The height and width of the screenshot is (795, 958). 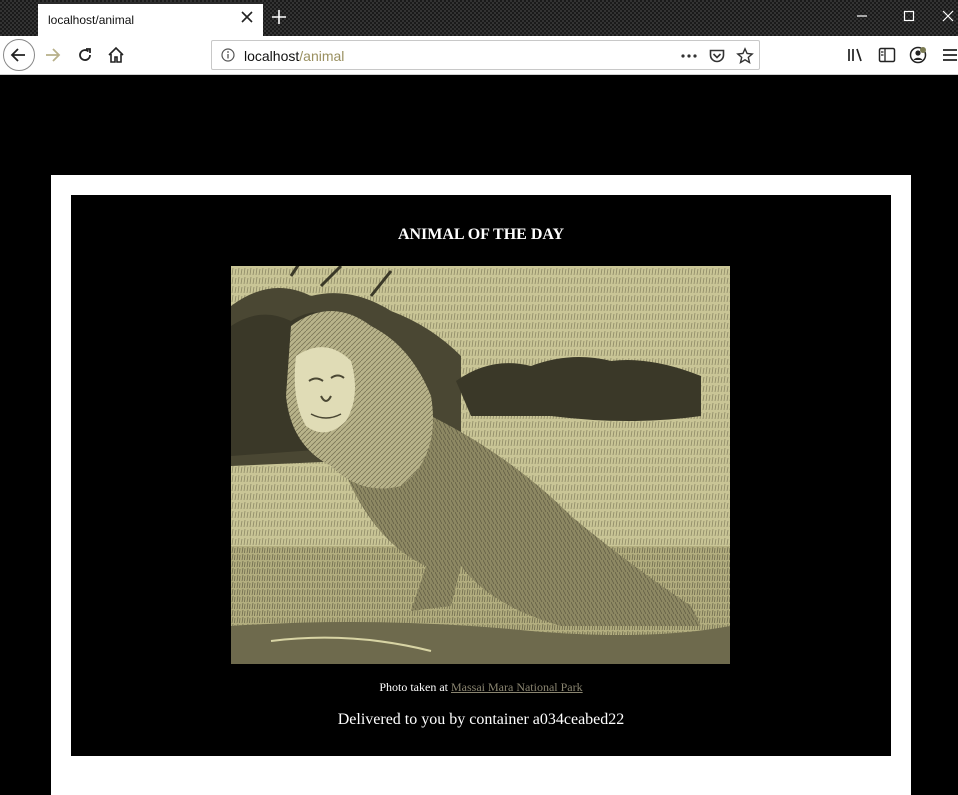 I want to click on nav-toolbar: localhost/animal, so click(x=479, y=55).